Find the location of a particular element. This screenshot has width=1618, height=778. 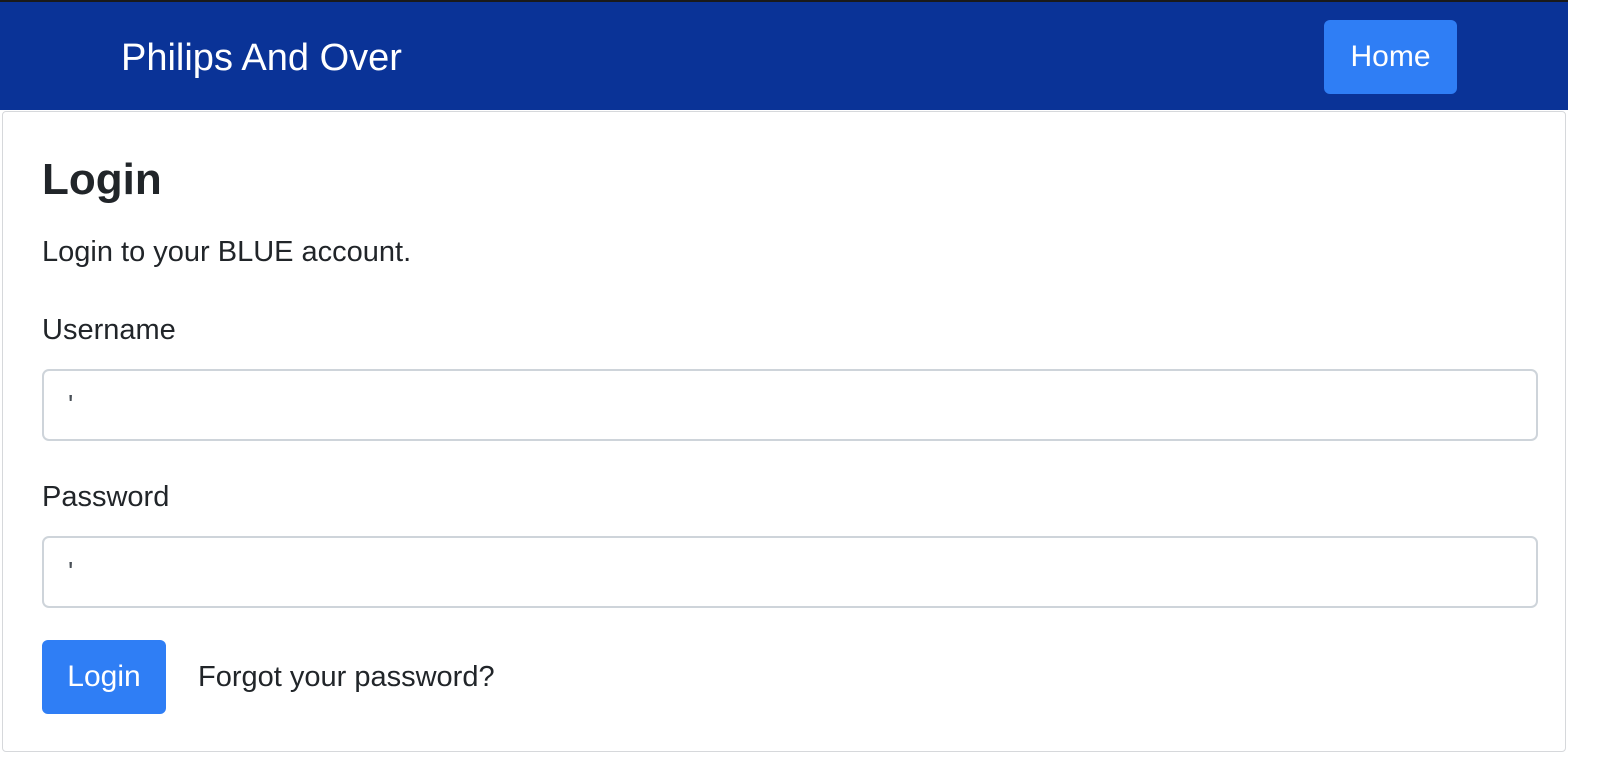

password-input is located at coordinates (790, 572).